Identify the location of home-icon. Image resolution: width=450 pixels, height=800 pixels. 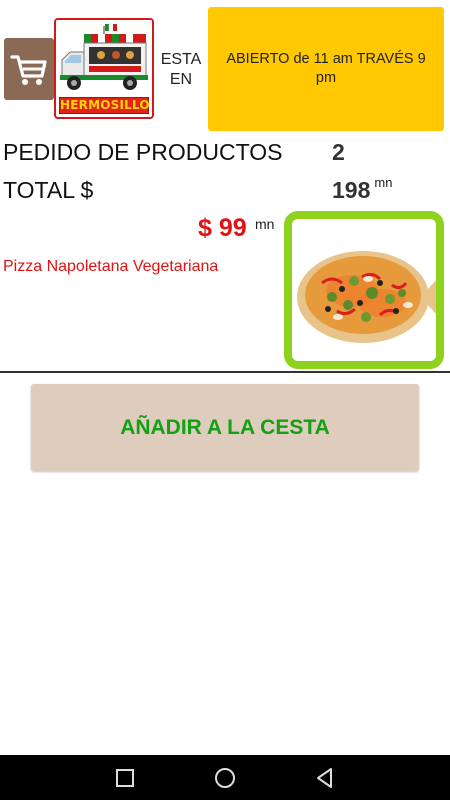
(225, 777).